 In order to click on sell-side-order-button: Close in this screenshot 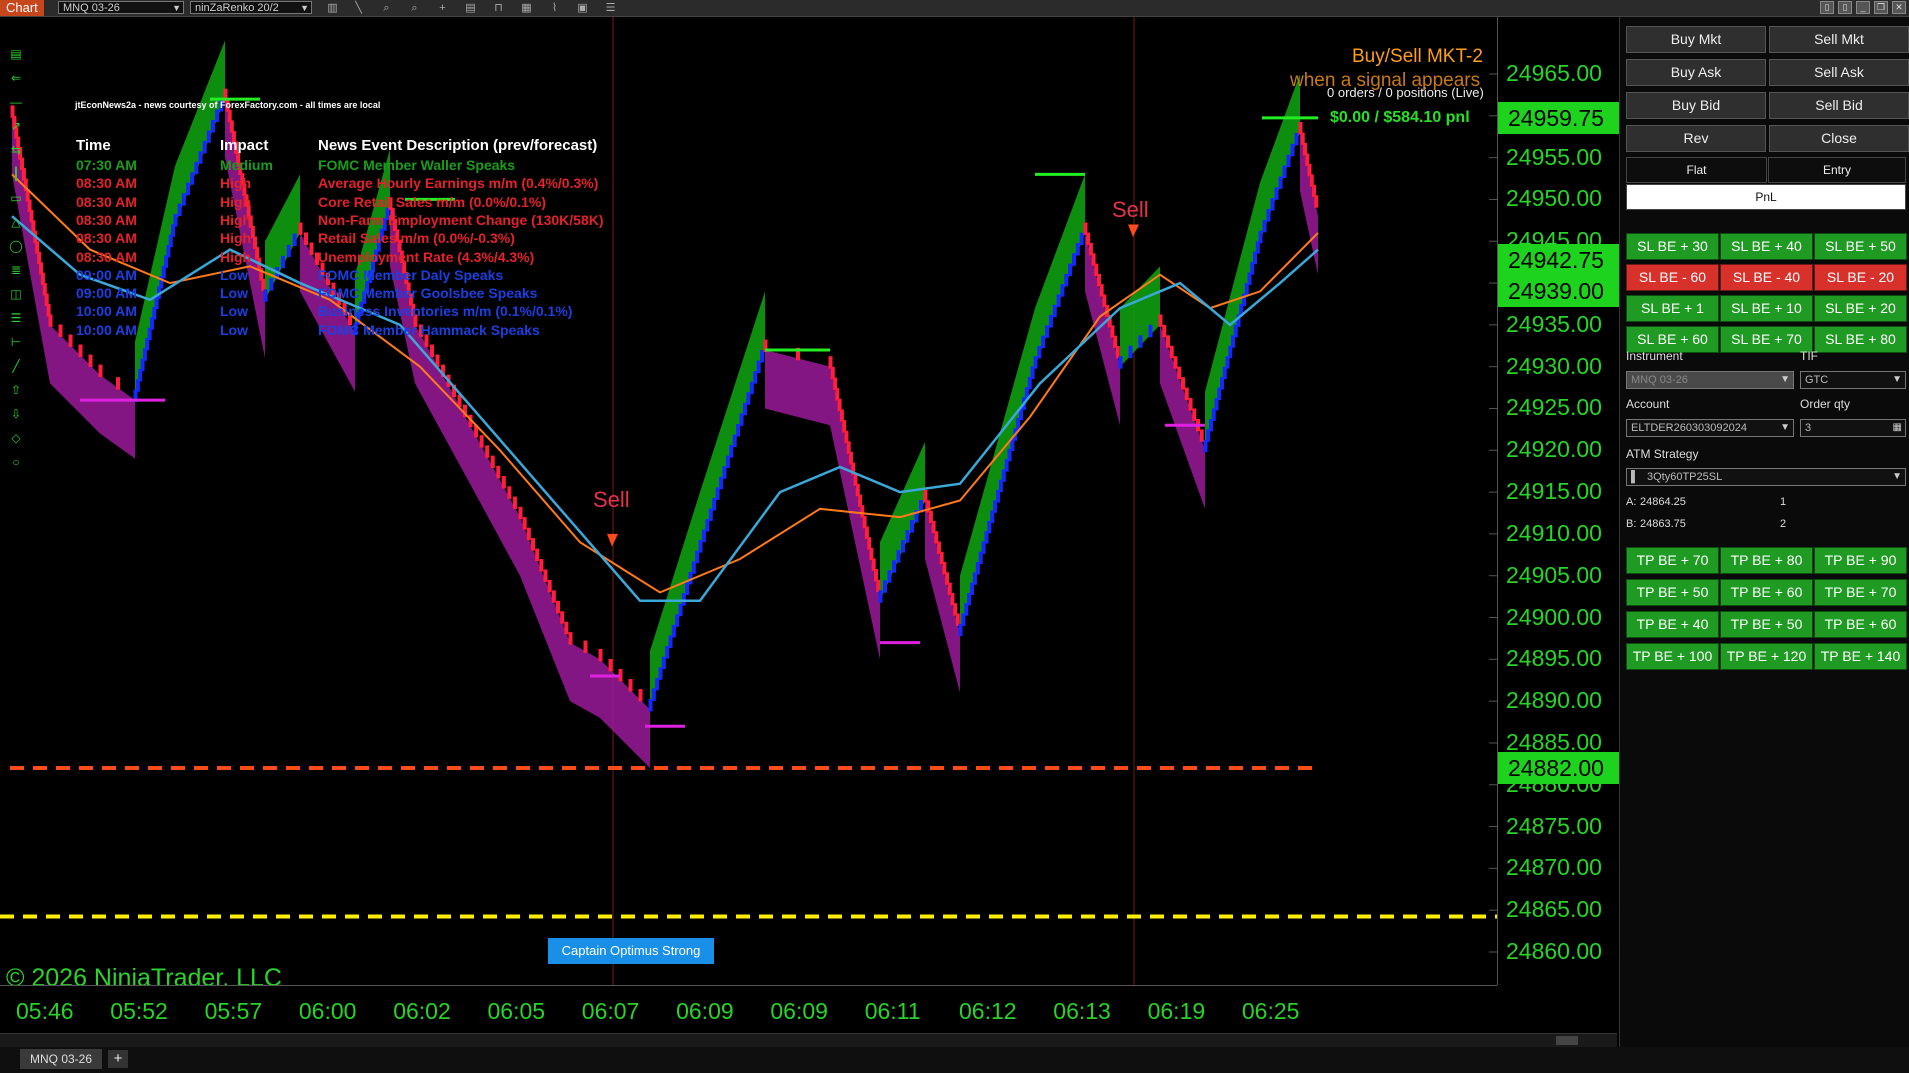, I will do `click(1839, 138)`.